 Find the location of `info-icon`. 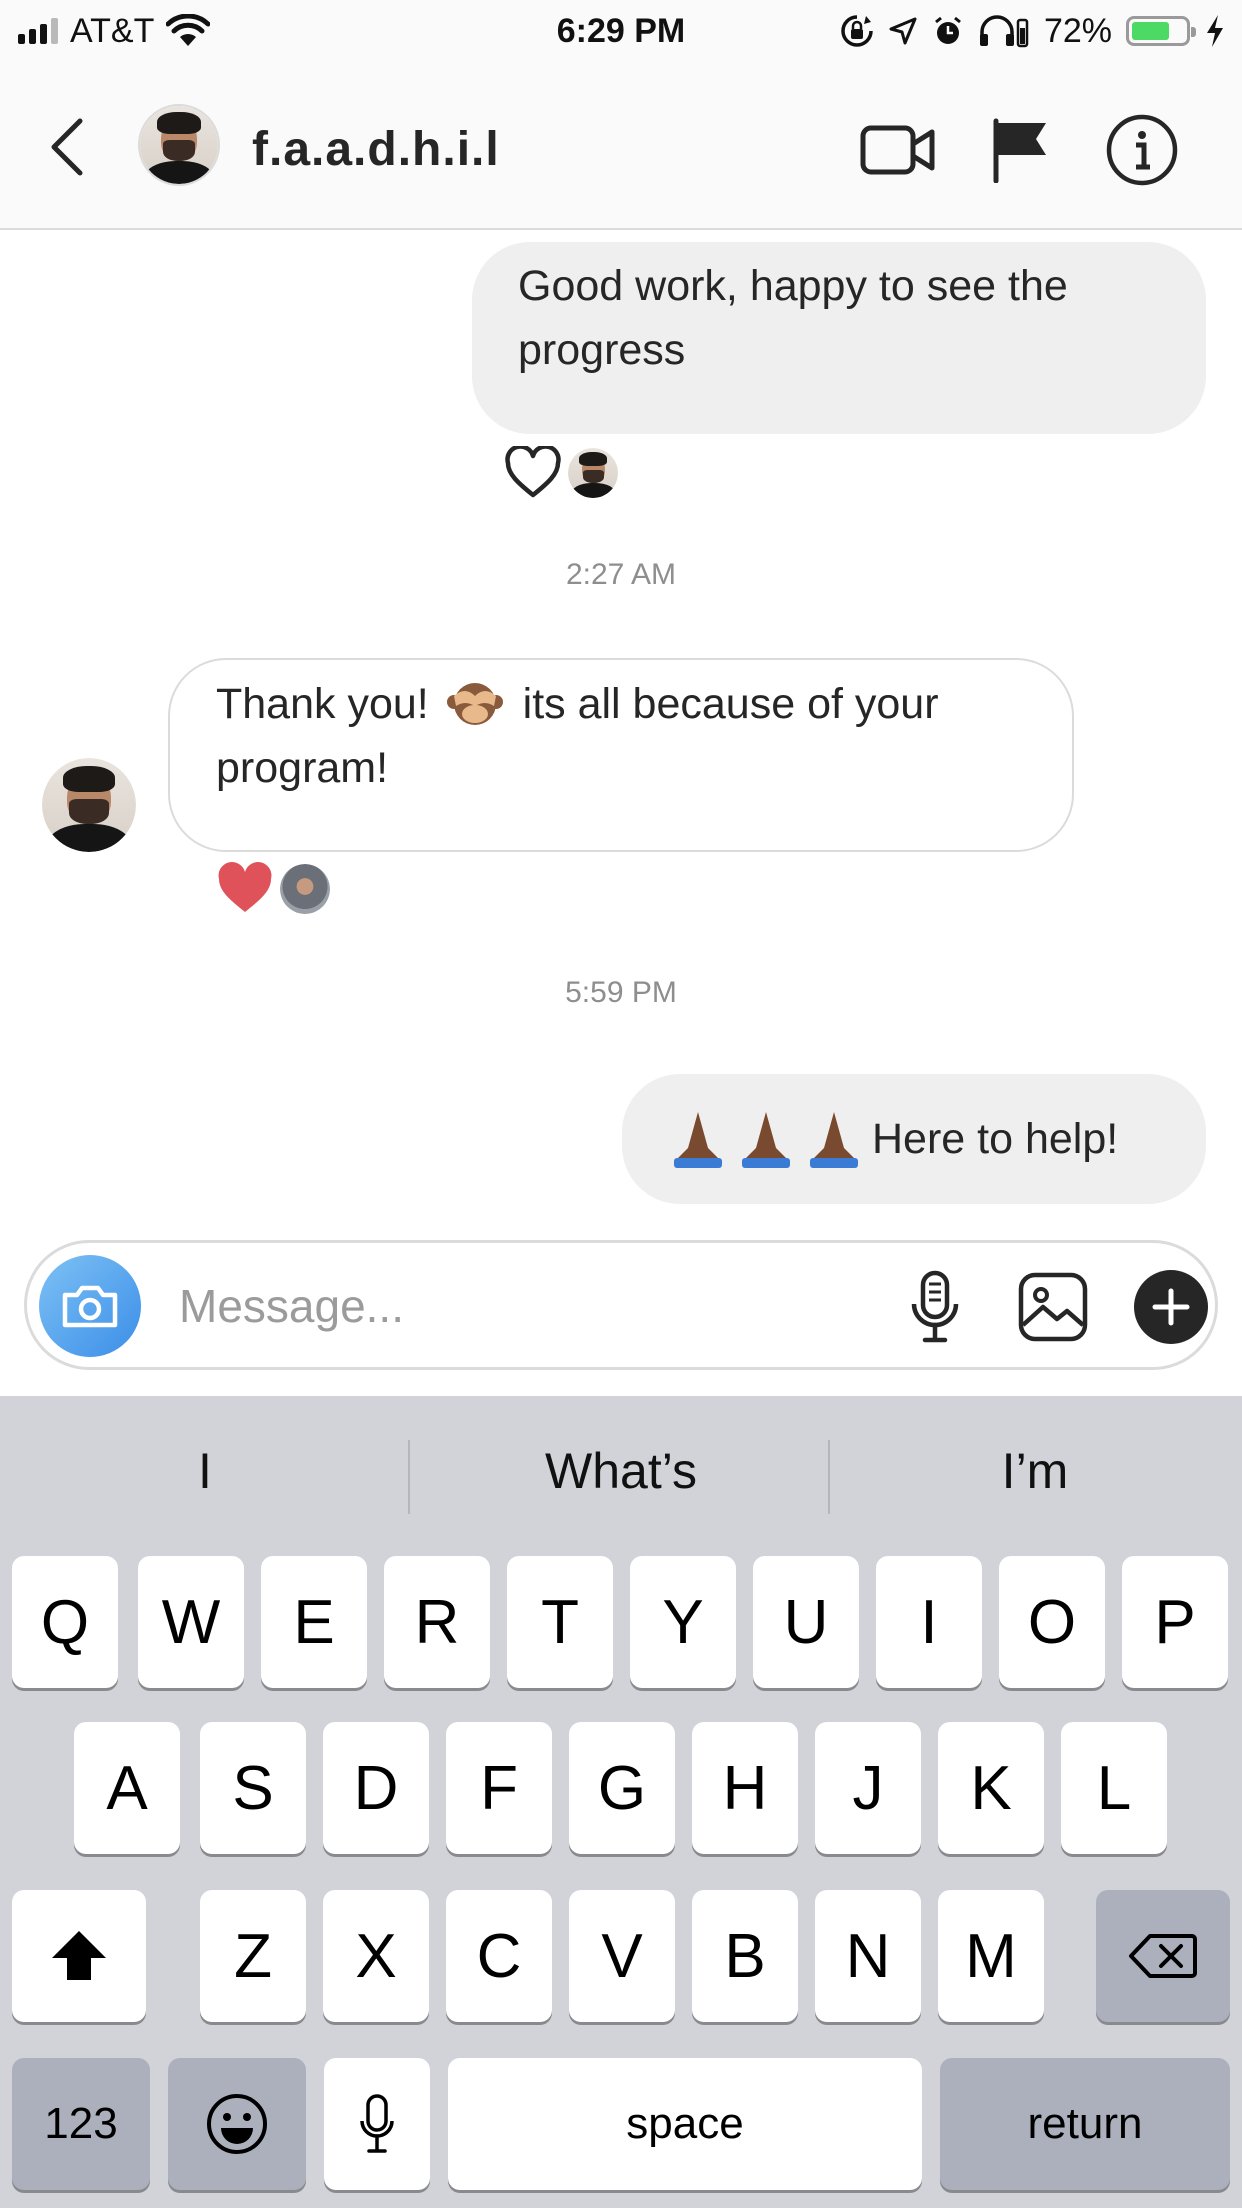

info-icon is located at coordinates (1142, 150).